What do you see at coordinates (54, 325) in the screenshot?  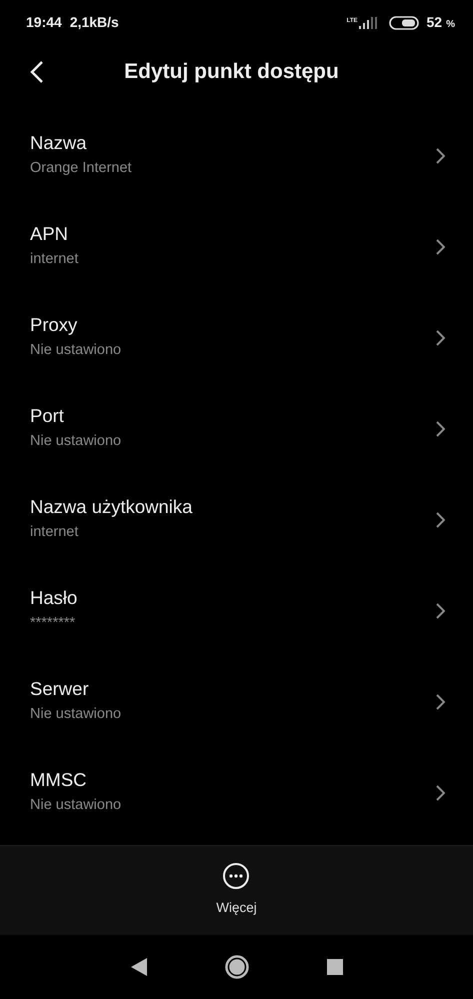 I see `setting-label: Proxy` at bounding box center [54, 325].